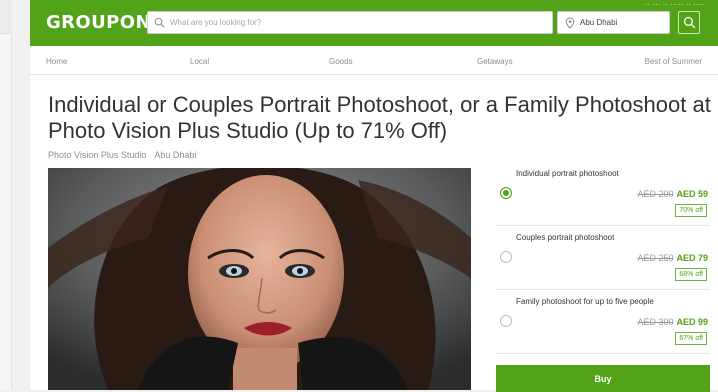 Image resolution: width=718 pixels, height=392 pixels. I want to click on discount-badge: 70% off, so click(691, 210).